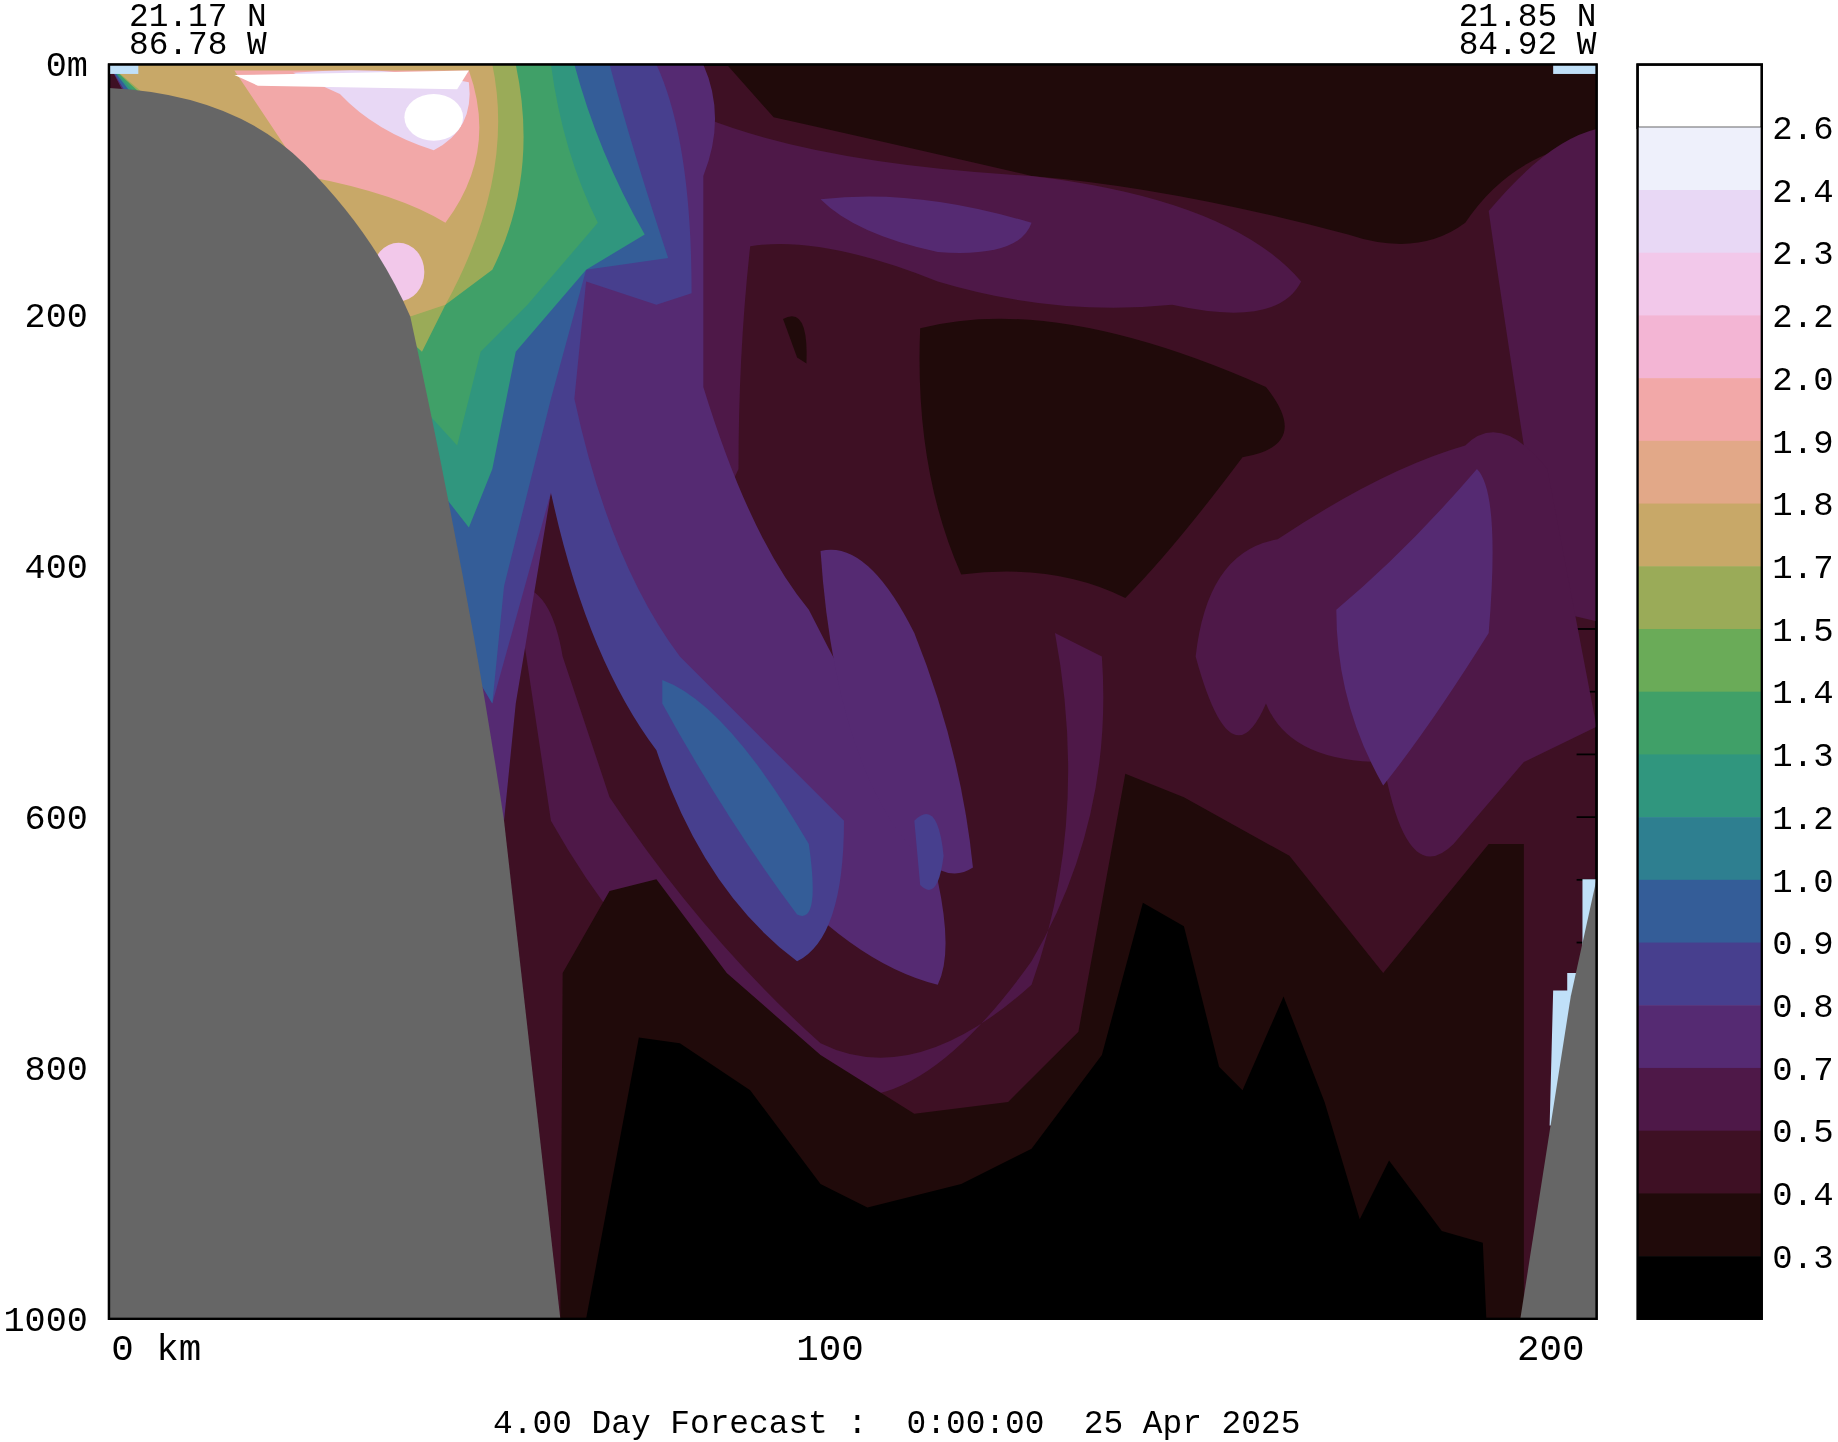  I want to click on depth-axis-label: 400, so click(56, 569).